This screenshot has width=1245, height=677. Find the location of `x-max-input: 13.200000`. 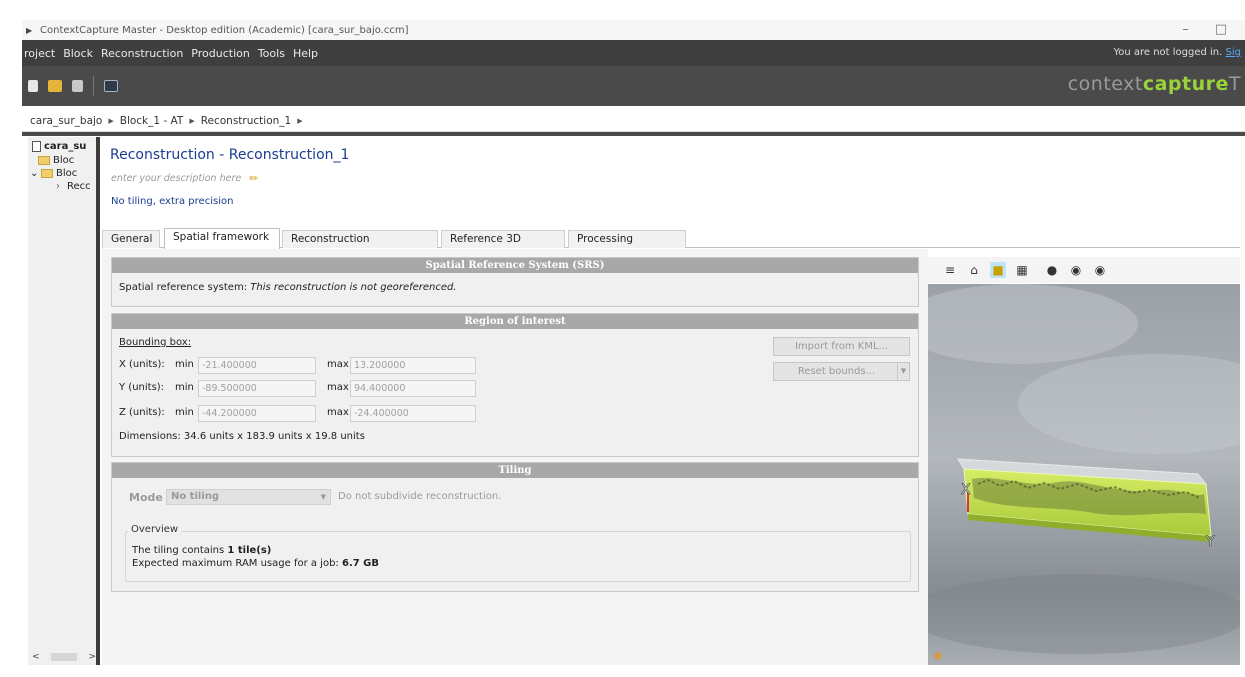

x-max-input: 13.200000 is located at coordinates (413, 365).